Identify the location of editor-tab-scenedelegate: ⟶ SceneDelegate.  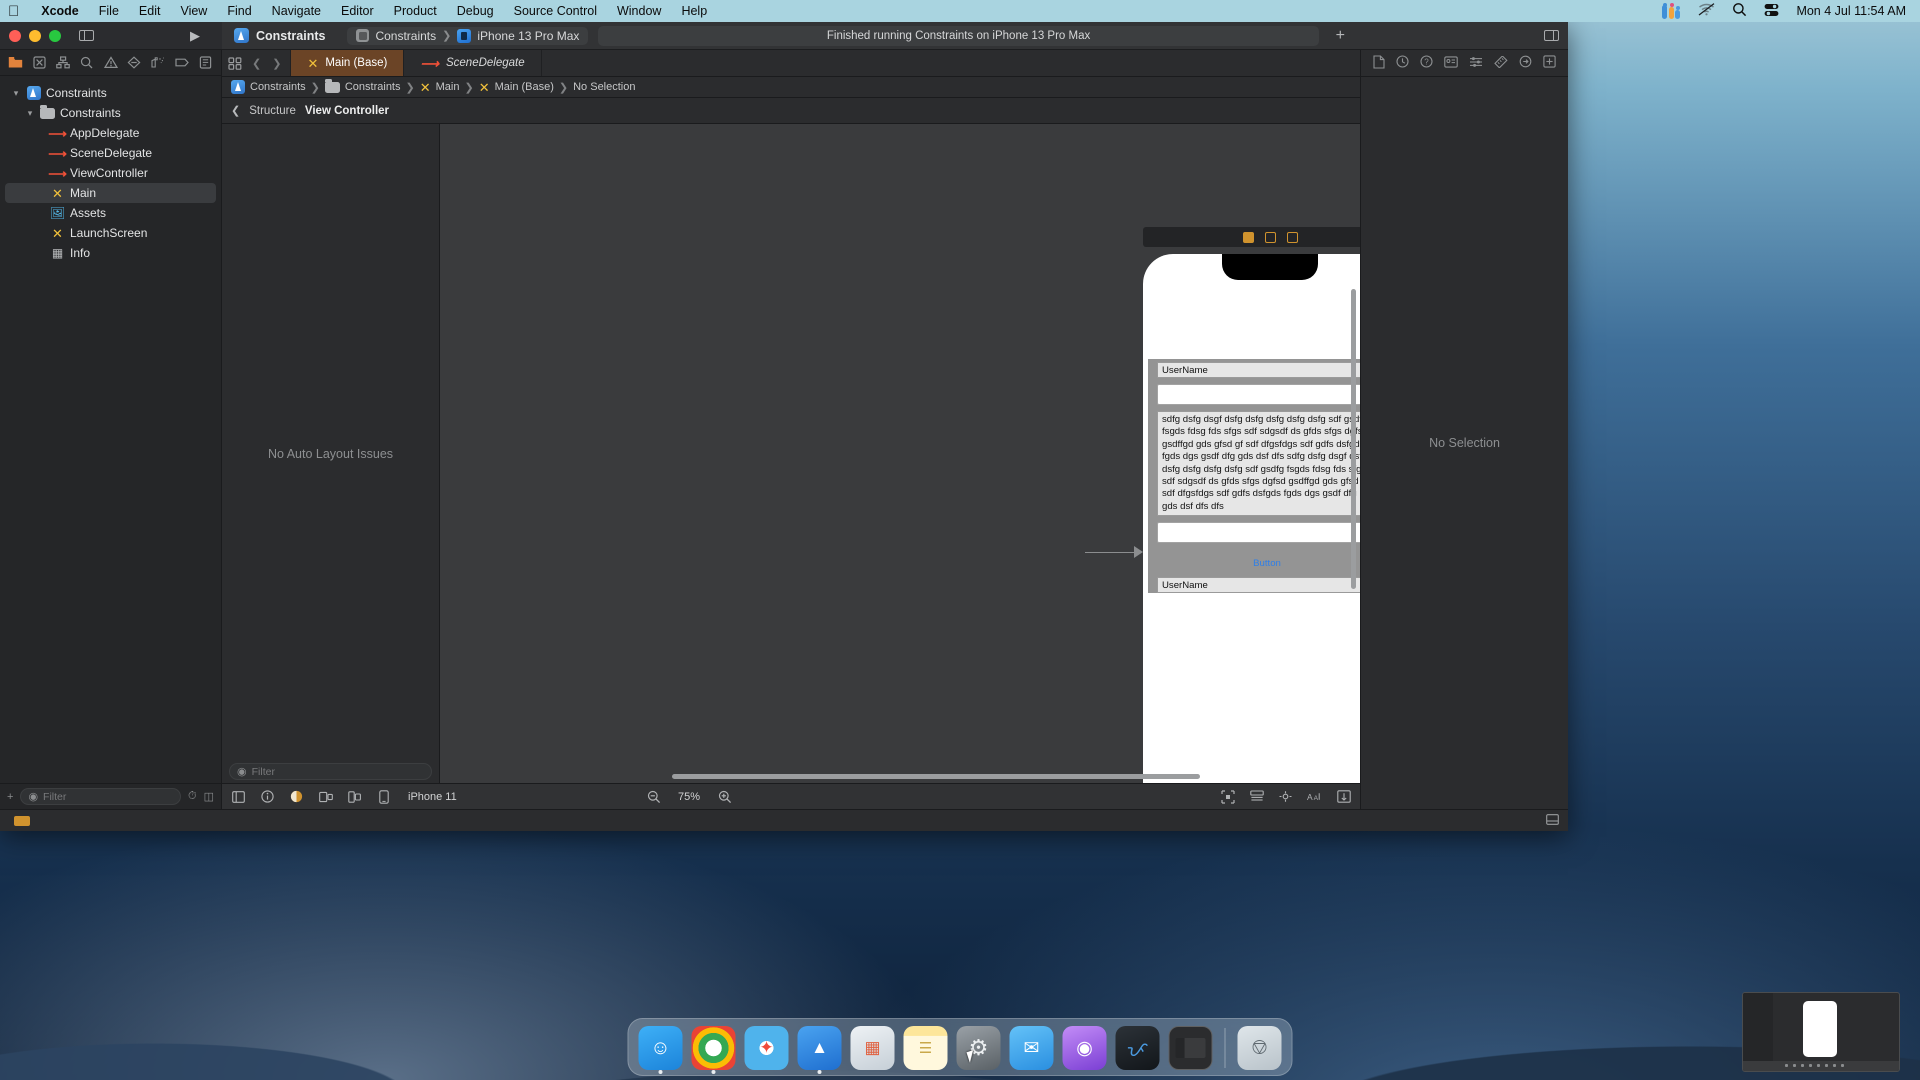
(473, 63).